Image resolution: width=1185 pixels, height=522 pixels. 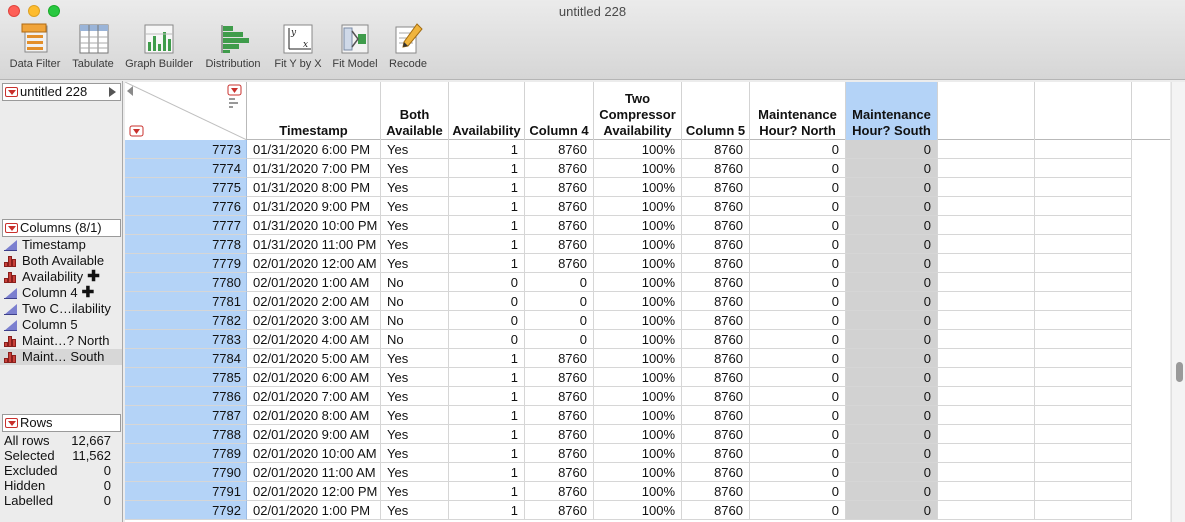 What do you see at coordinates (314, 168) in the screenshot?
I see `table-cell: 01/31/2020 7:00 PM` at bounding box center [314, 168].